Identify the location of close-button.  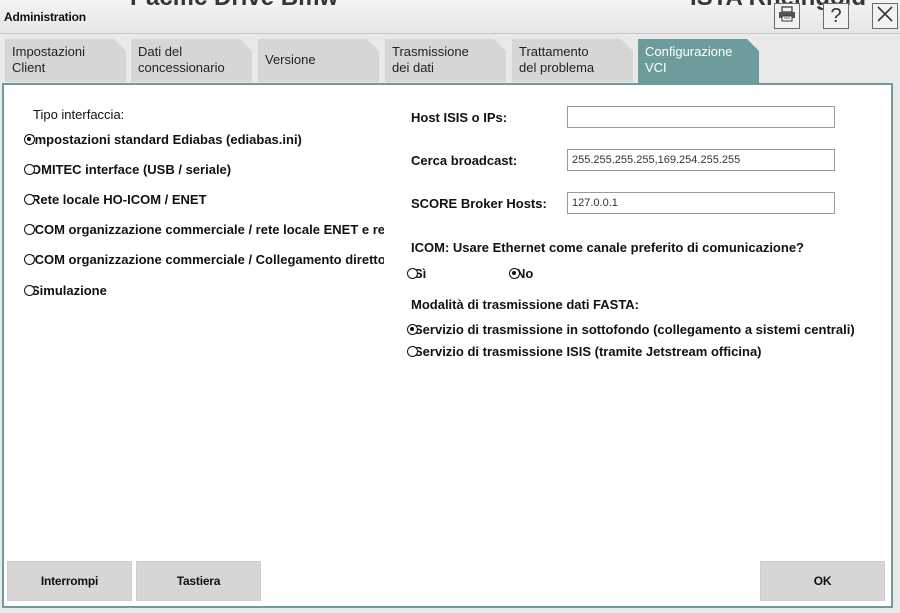
(885, 16).